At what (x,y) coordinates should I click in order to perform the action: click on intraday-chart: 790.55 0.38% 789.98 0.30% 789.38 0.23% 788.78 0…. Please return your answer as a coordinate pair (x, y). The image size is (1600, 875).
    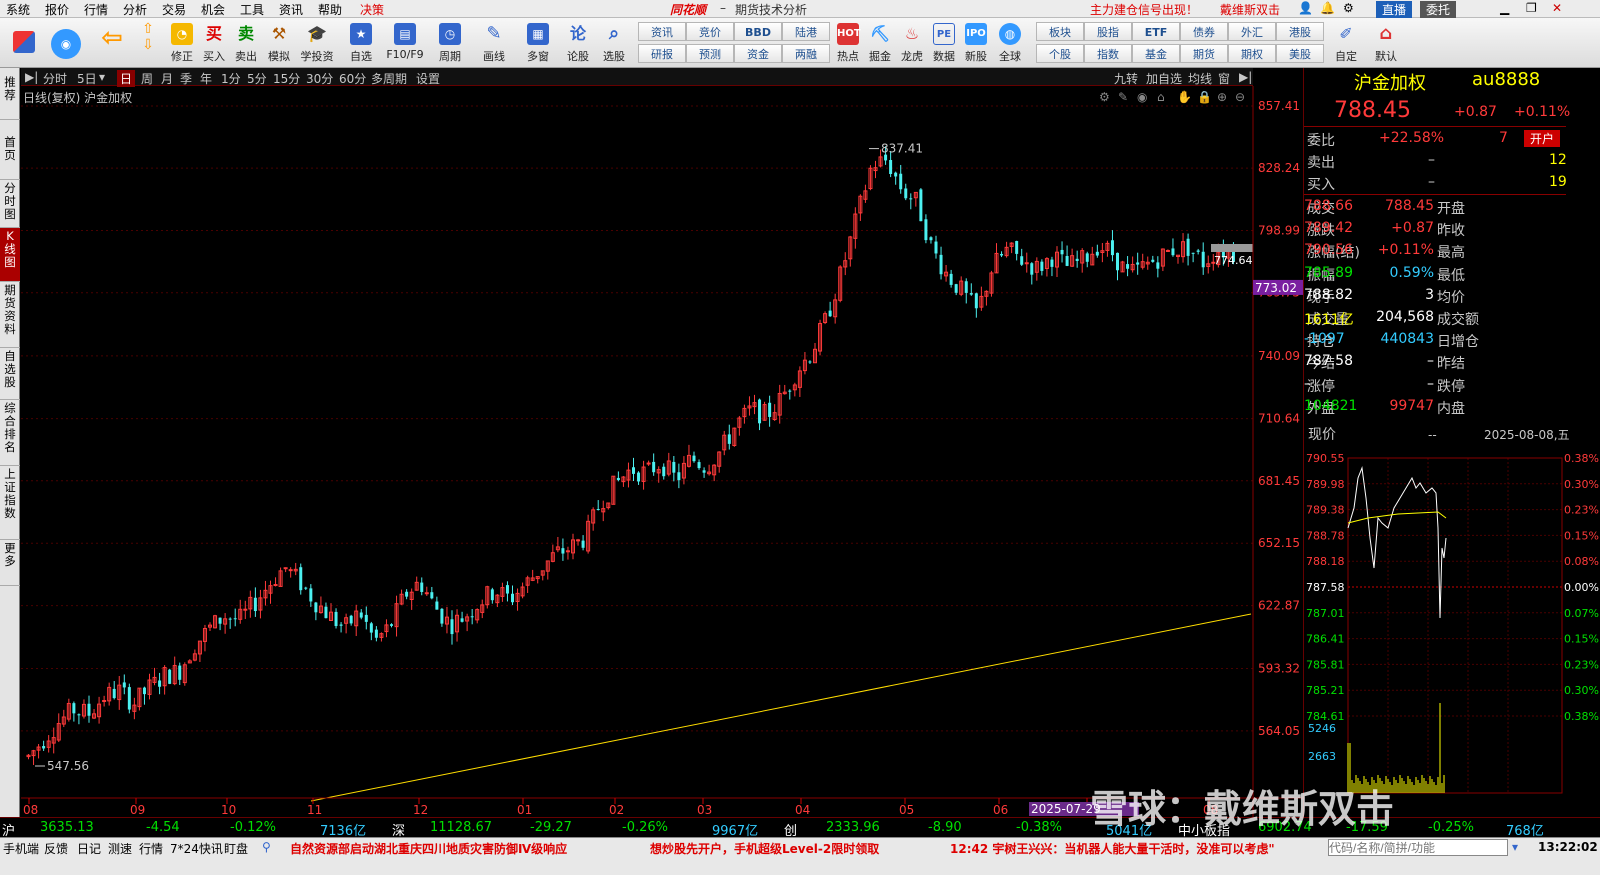
    Looking at the image, I should click on (1452, 628).